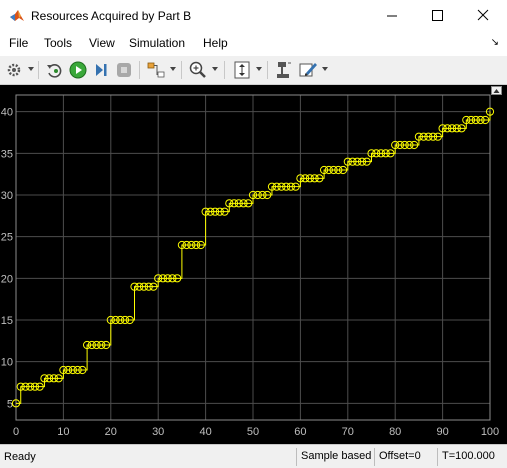 The height and width of the screenshot is (468, 507). I want to click on style-dropdown-icon, so click(325, 69).